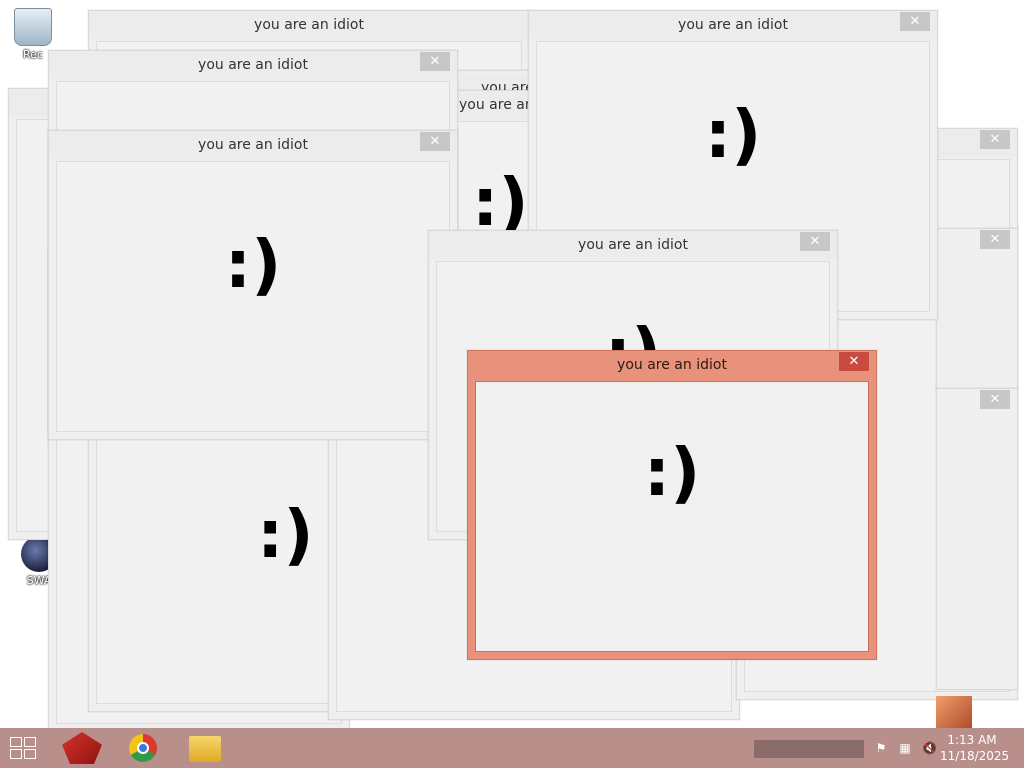 The image size is (1024, 768). Describe the element at coordinates (929, 748) in the screenshot. I see `volume-muted-icon: 🔇` at that location.